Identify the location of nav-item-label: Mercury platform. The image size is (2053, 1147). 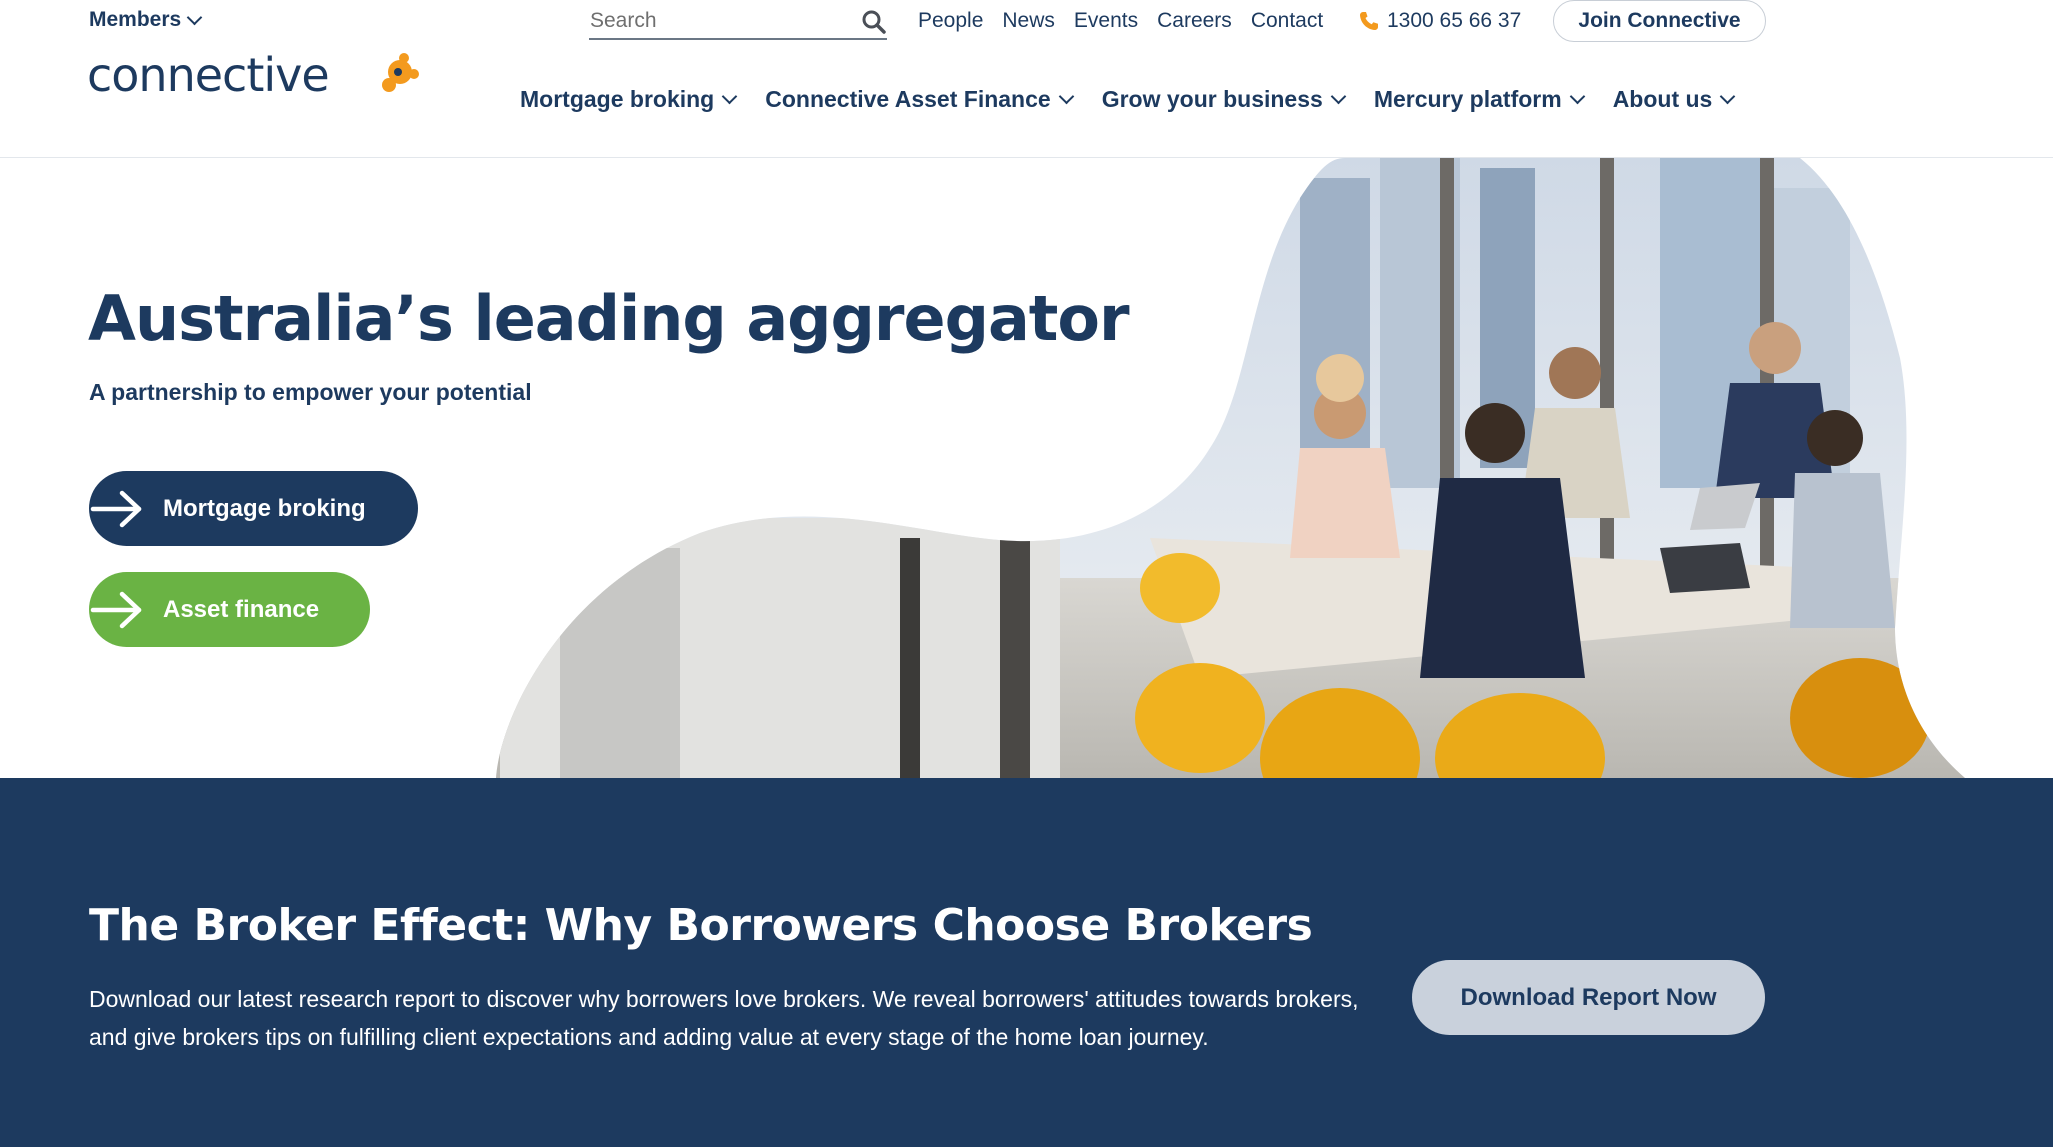
(1467, 99).